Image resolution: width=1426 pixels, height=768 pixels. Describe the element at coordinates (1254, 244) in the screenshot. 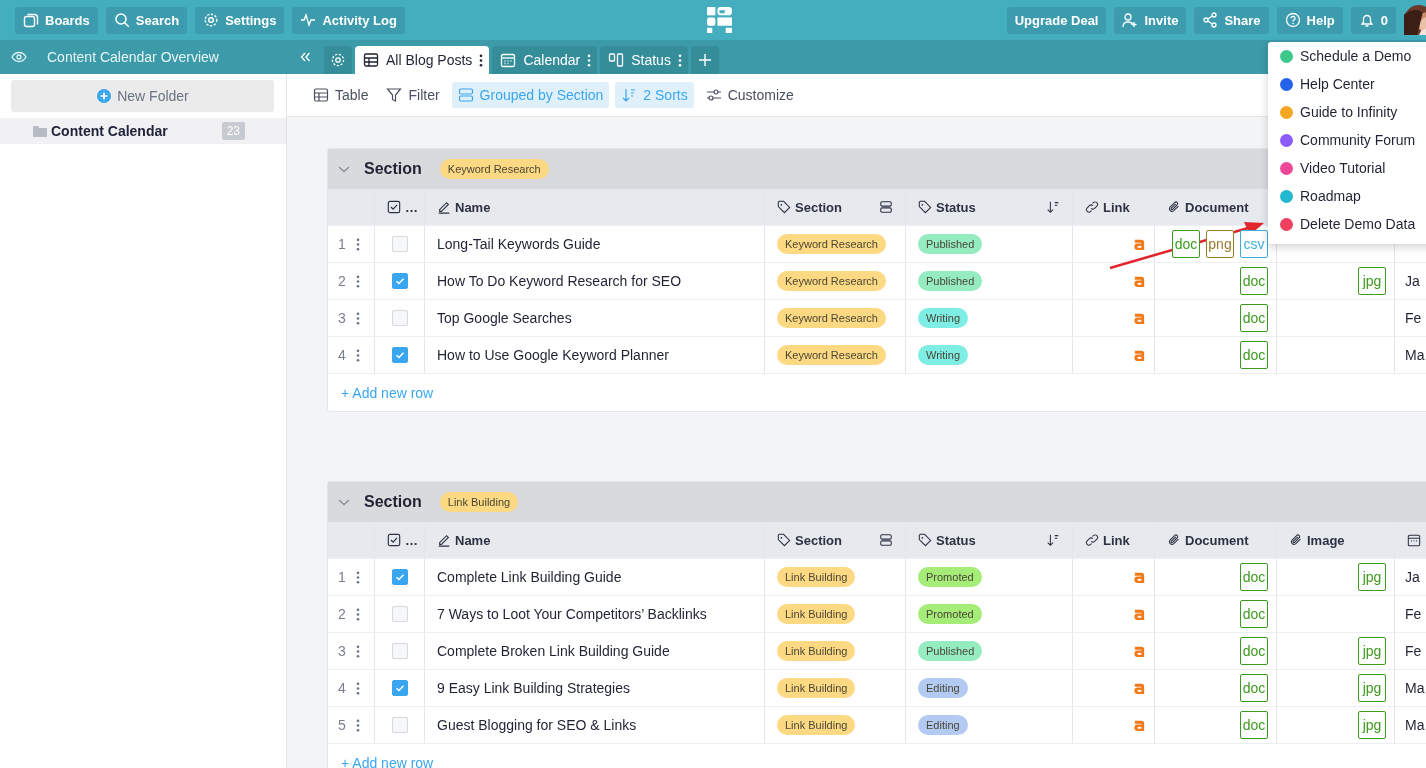

I see `attachment-tag: csv` at that location.